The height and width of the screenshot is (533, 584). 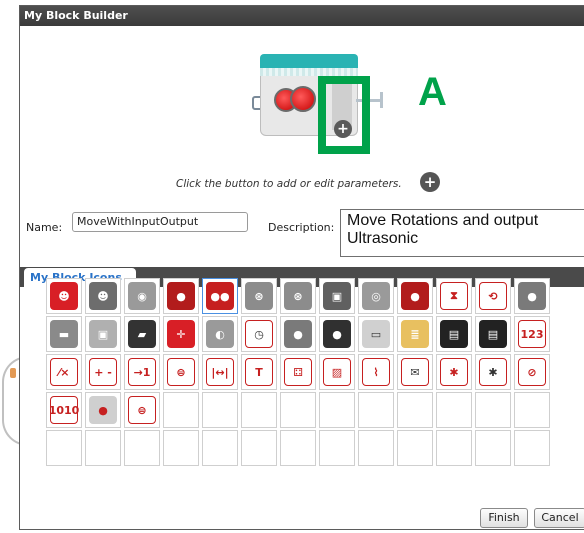 I want to click on binary-icon: 1010, so click(x=64, y=410).